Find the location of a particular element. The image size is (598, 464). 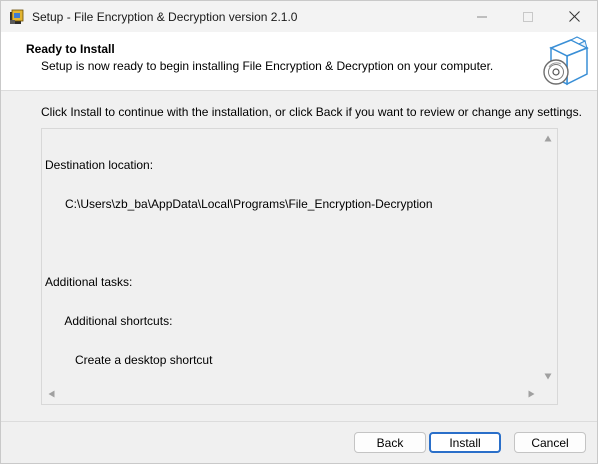

scroll-right-arrow-icon is located at coordinates (531, 394).